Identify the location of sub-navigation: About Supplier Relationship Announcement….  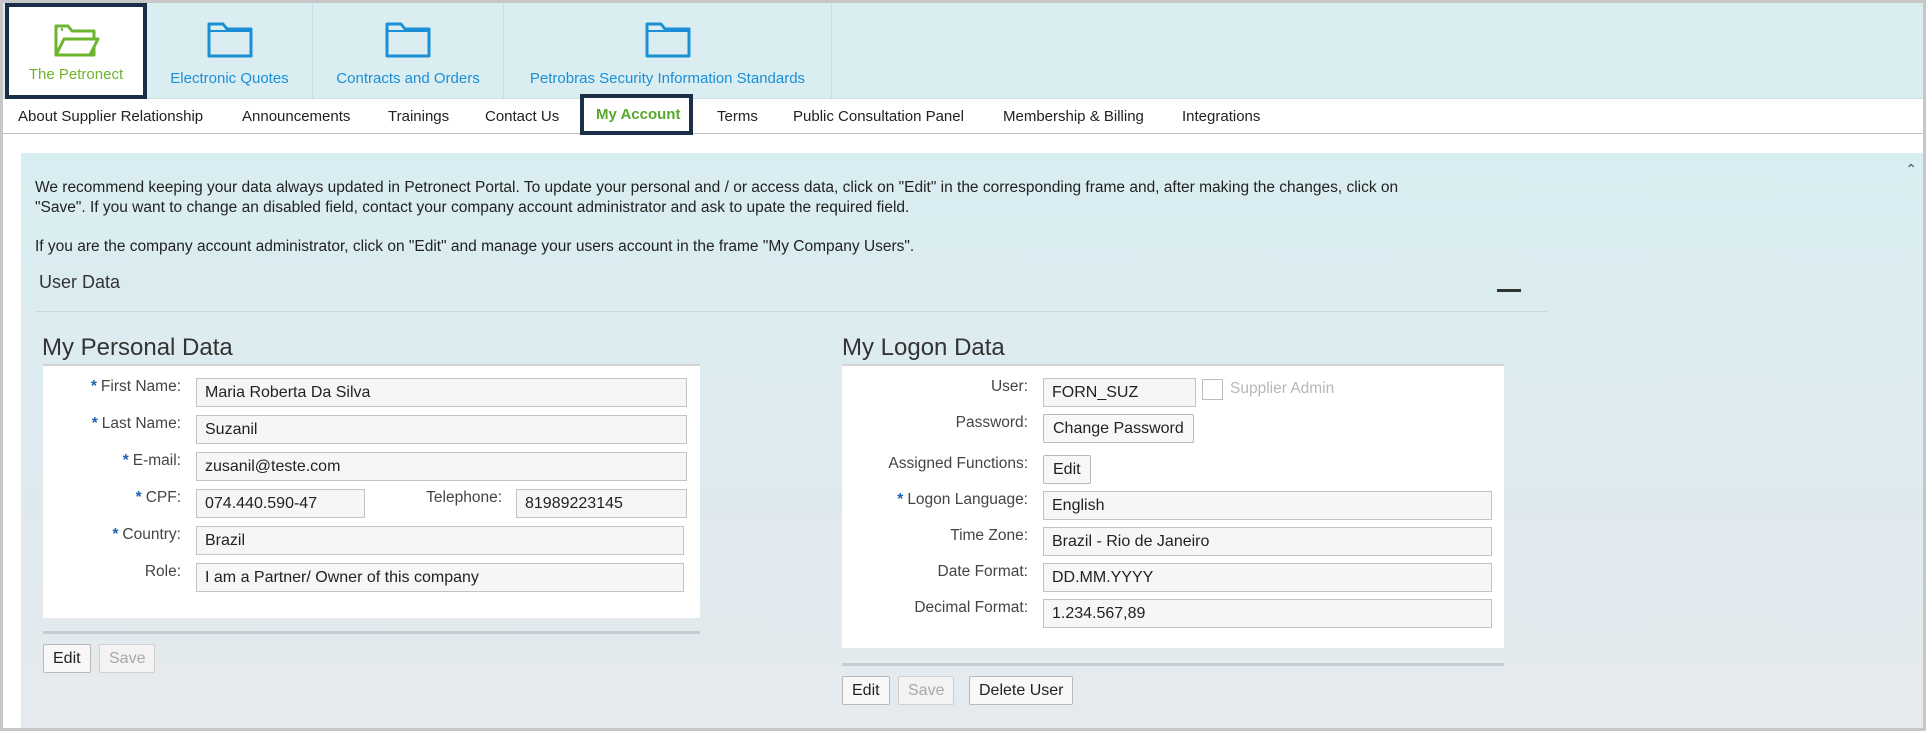
(963, 114).